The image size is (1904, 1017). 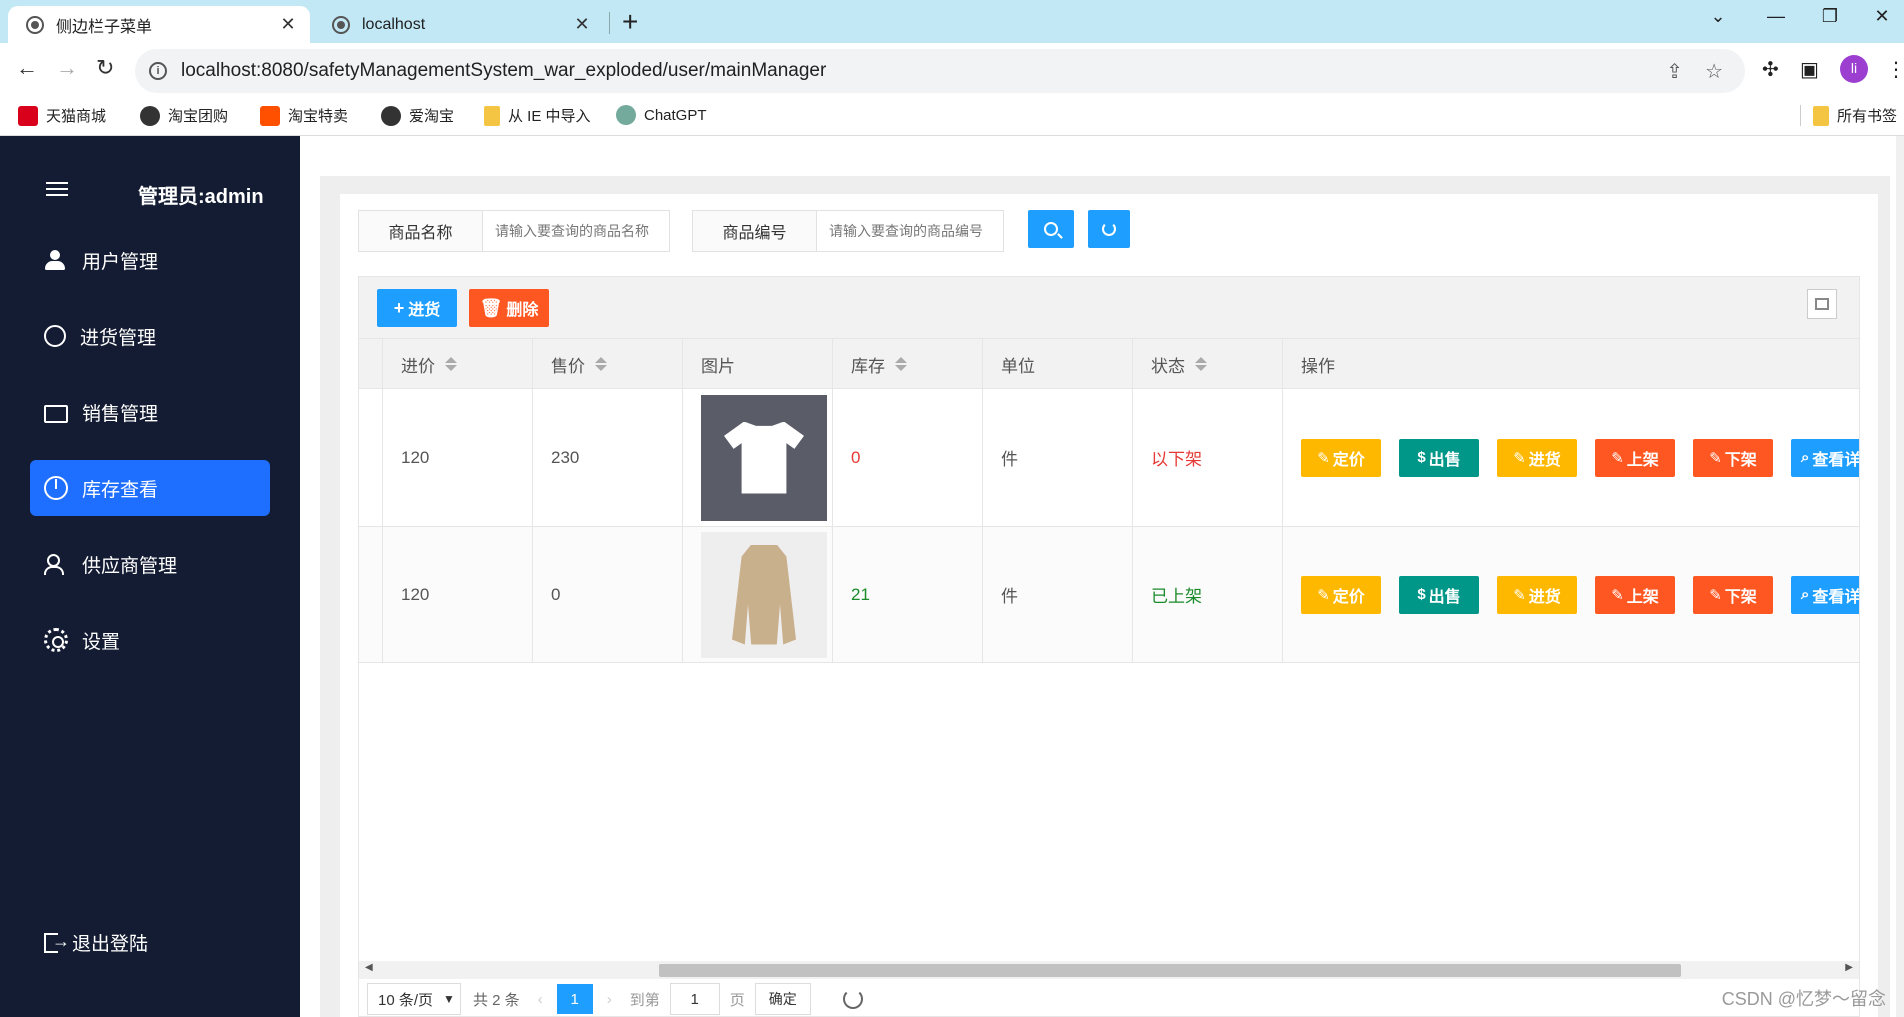 What do you see at coordinates (1208, 594) in the screenshot?
I see `status-cell: 已上架` at bounding box center [1208, 594].